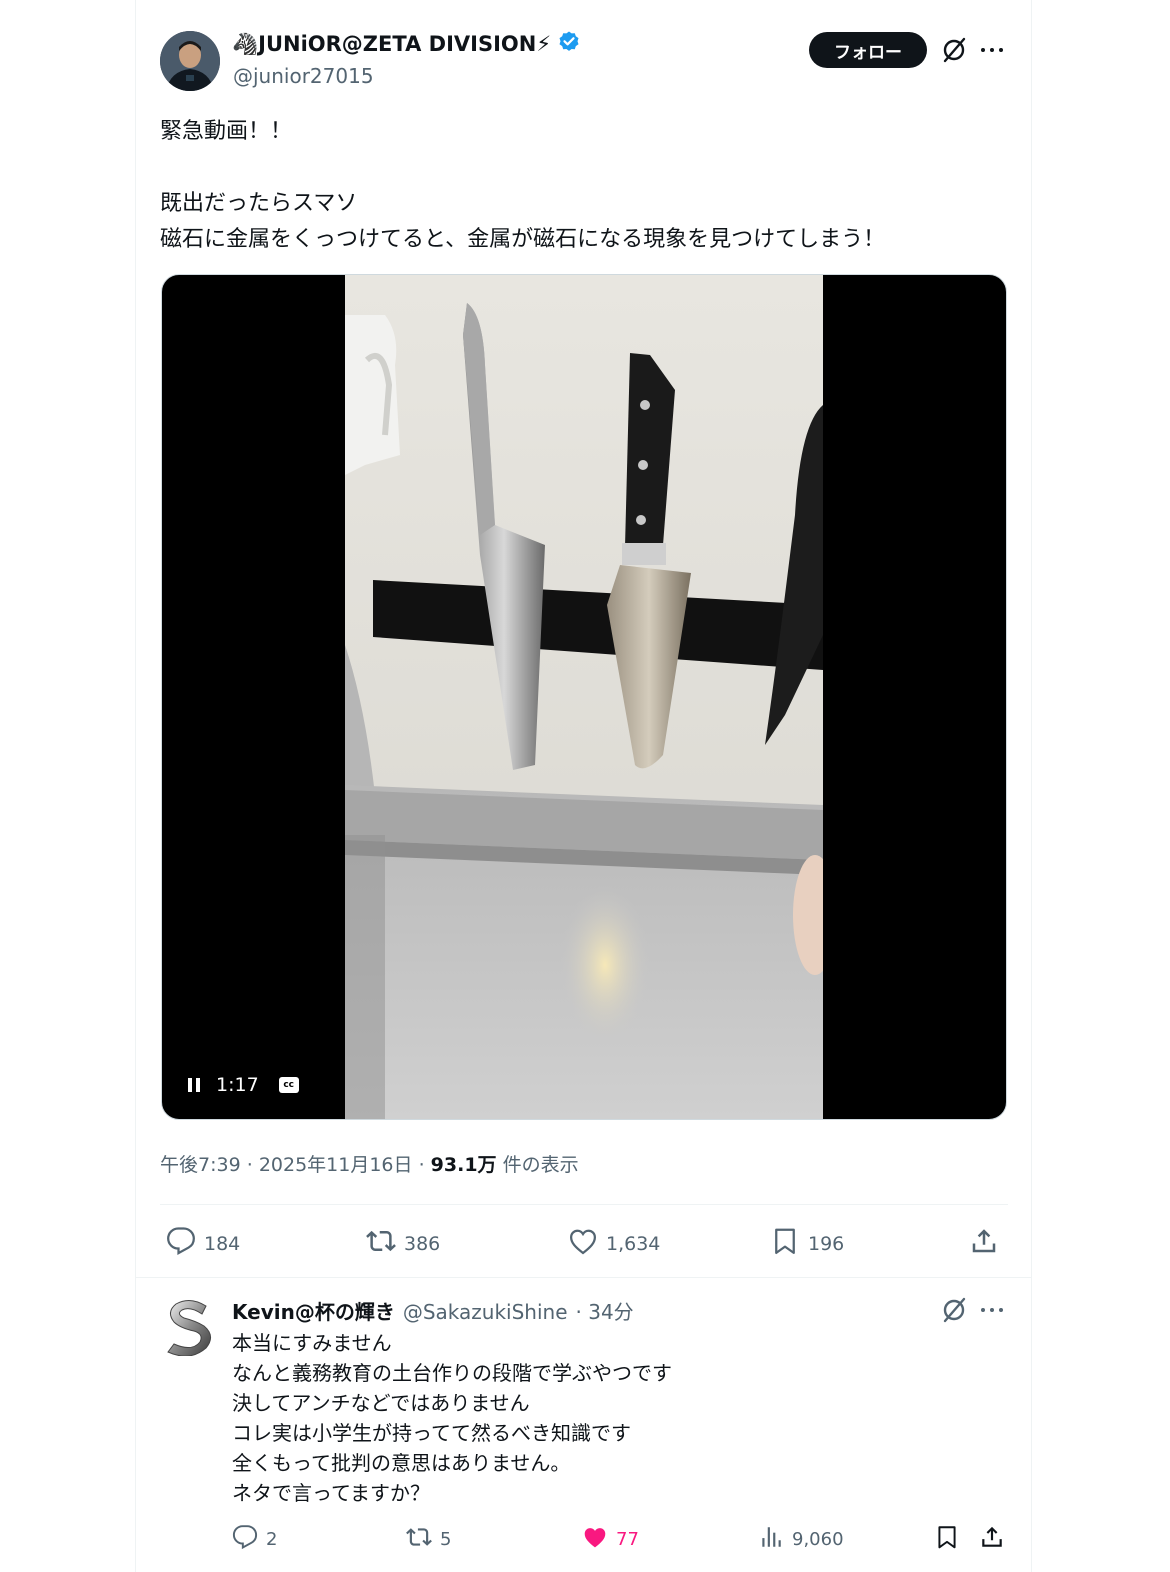 Image resolution: width=1170 pixels, height=1572 pixels. What do you see at coordinates (422, 1243) in the screenshot?
I see `repost-count: 386` at bounding box center [422, 1243].